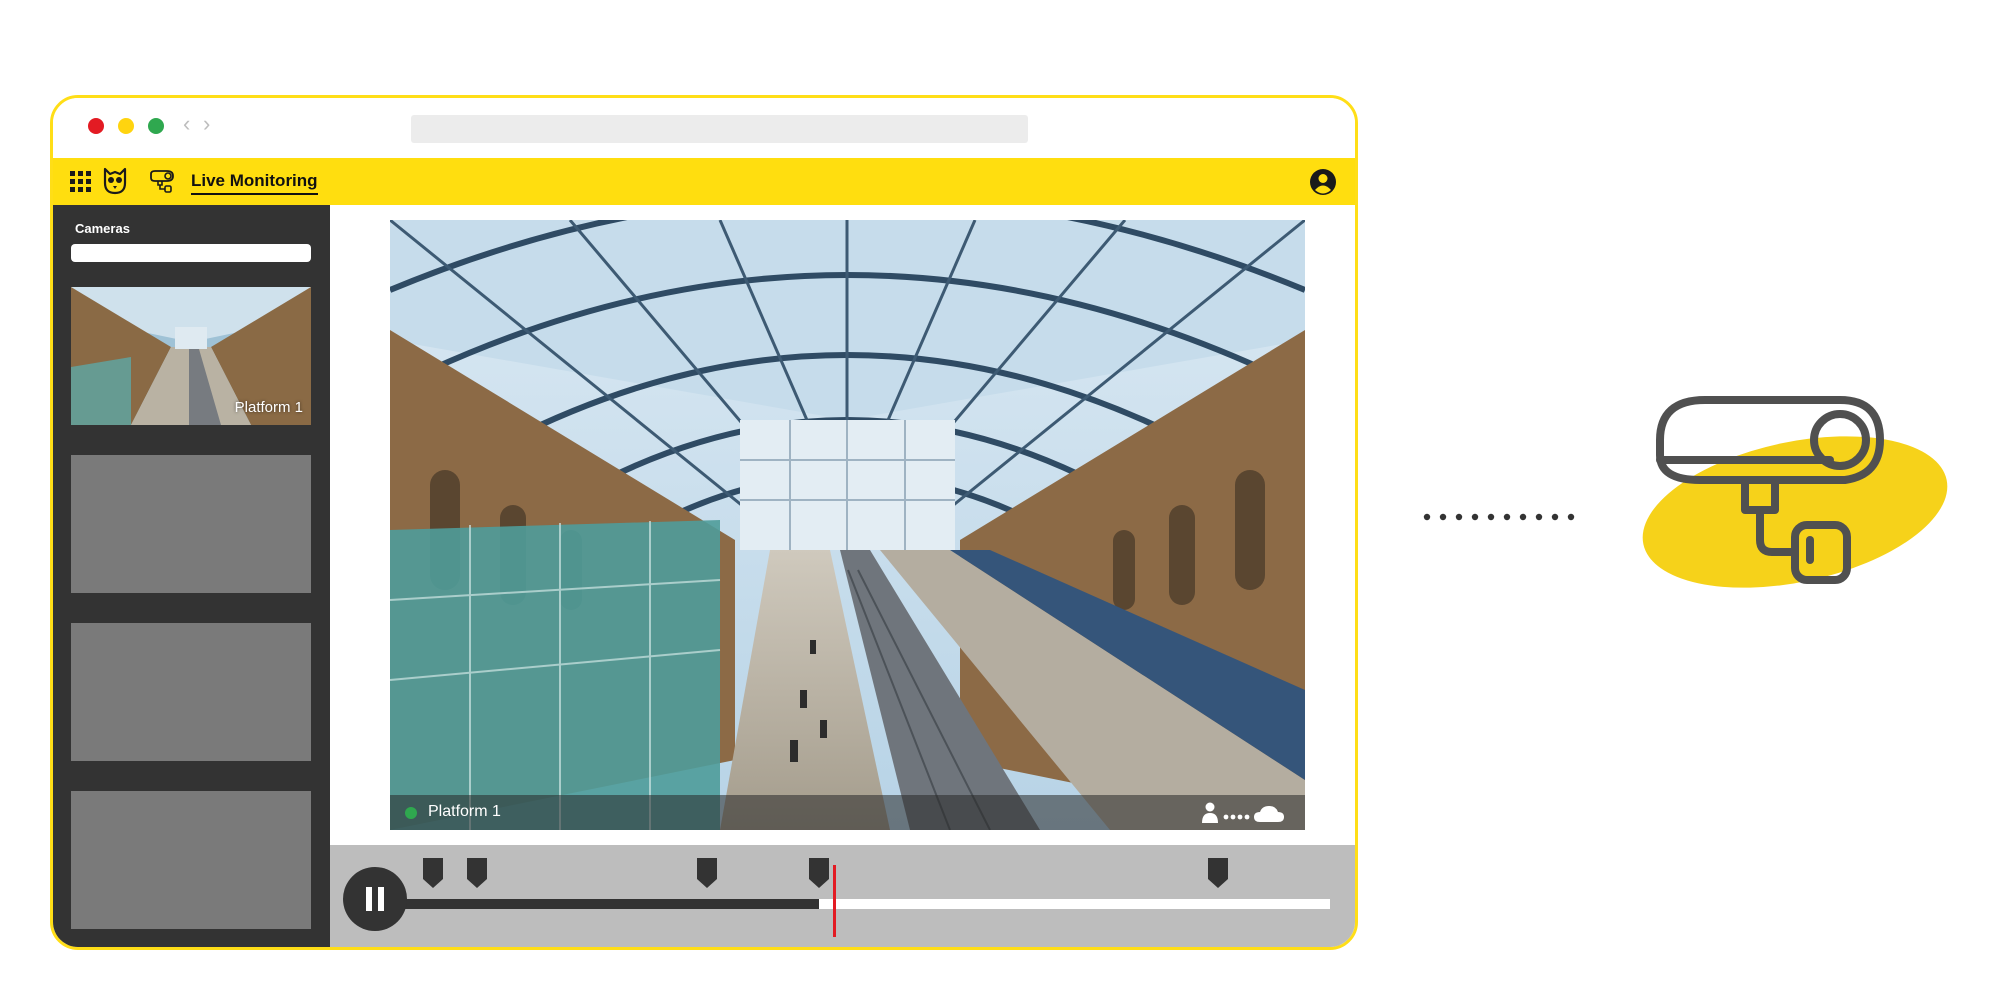  I want to click on address-bar, so click(719, 129).